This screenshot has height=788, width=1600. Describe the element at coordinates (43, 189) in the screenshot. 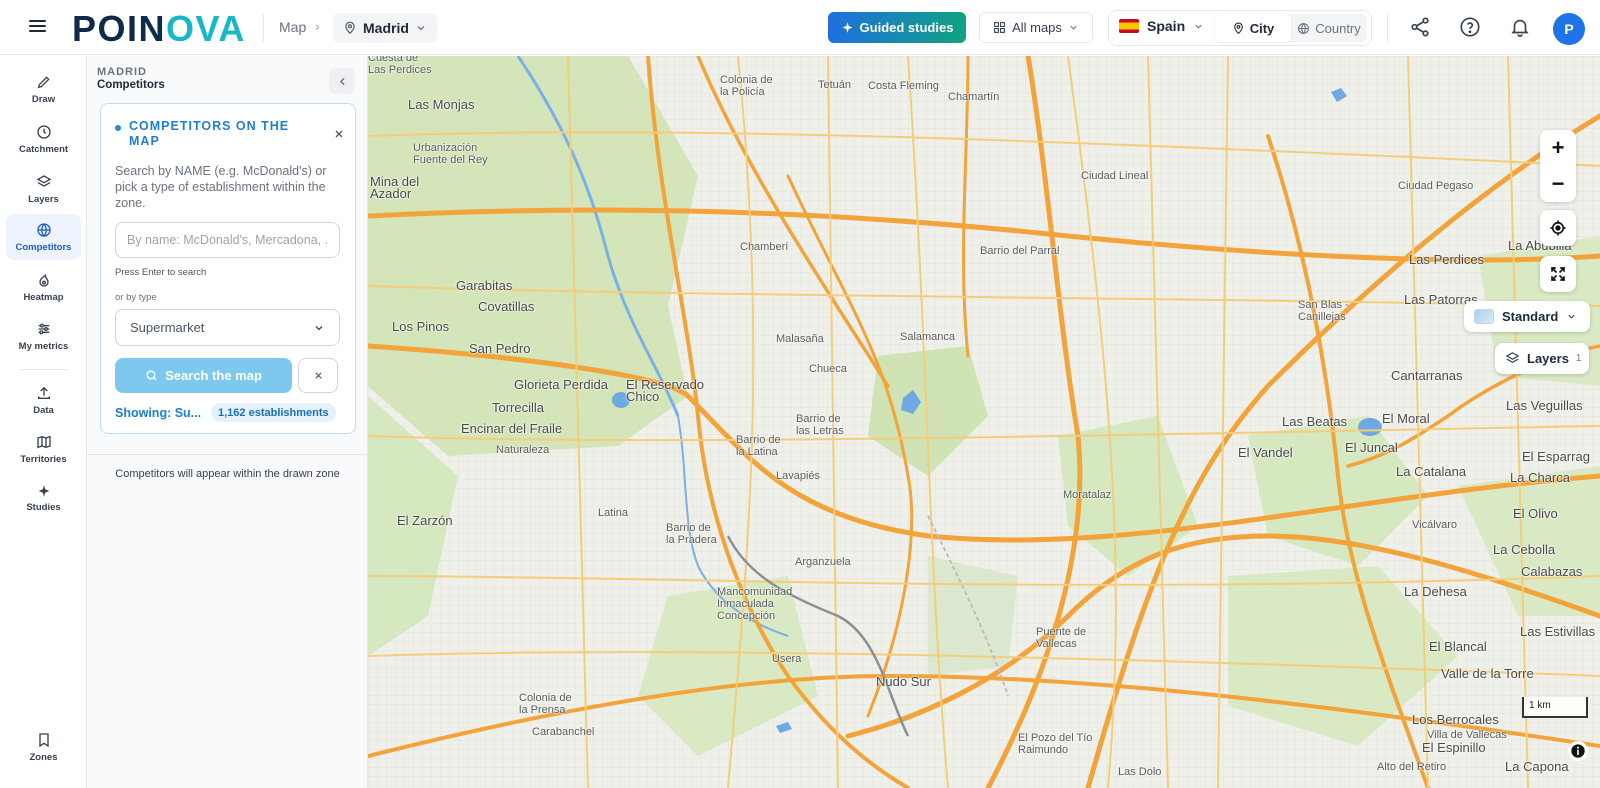

I see `rail-item-layers: Layers` at that location.